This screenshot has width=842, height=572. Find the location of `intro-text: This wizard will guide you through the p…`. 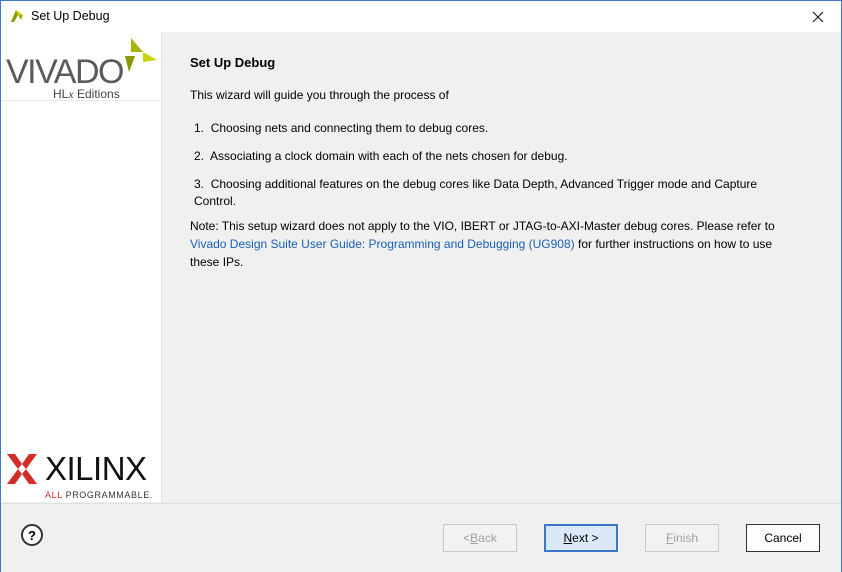

intro-text: This wizard will guide you through the p… is located at coordinates (319, 95).